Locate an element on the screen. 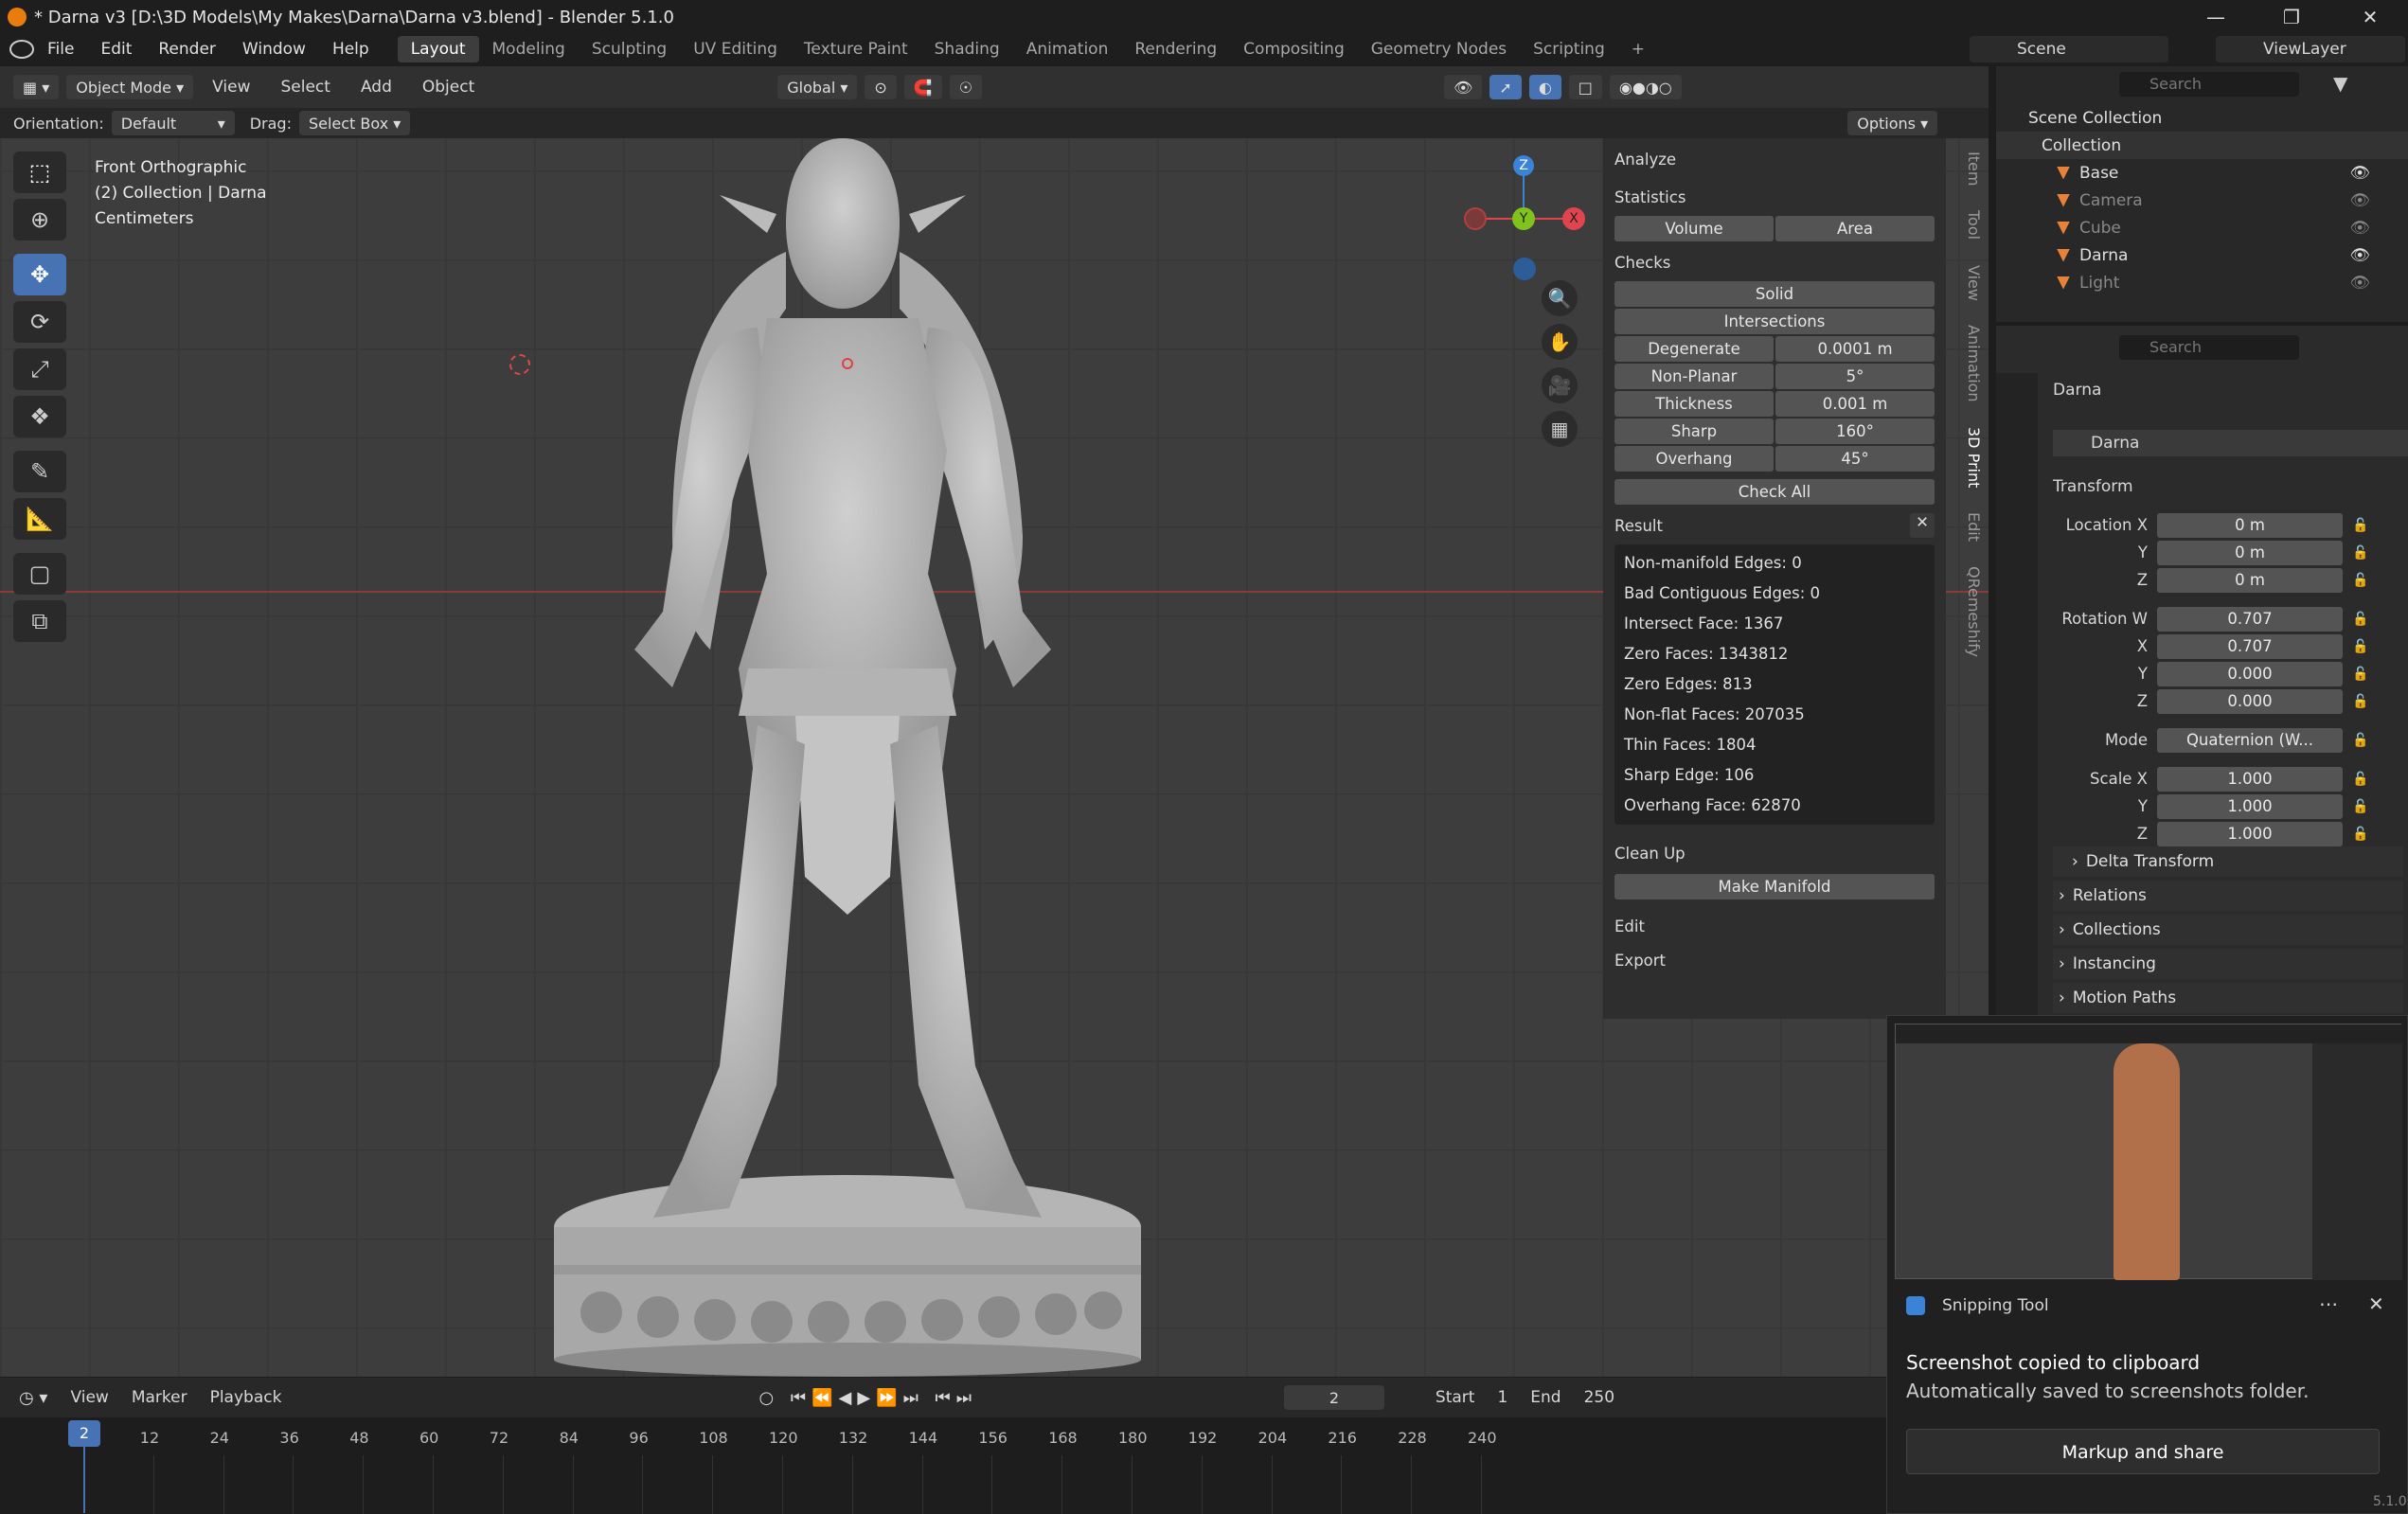  tab-sculpting: Sculpting is located at coordinates (629, 49).